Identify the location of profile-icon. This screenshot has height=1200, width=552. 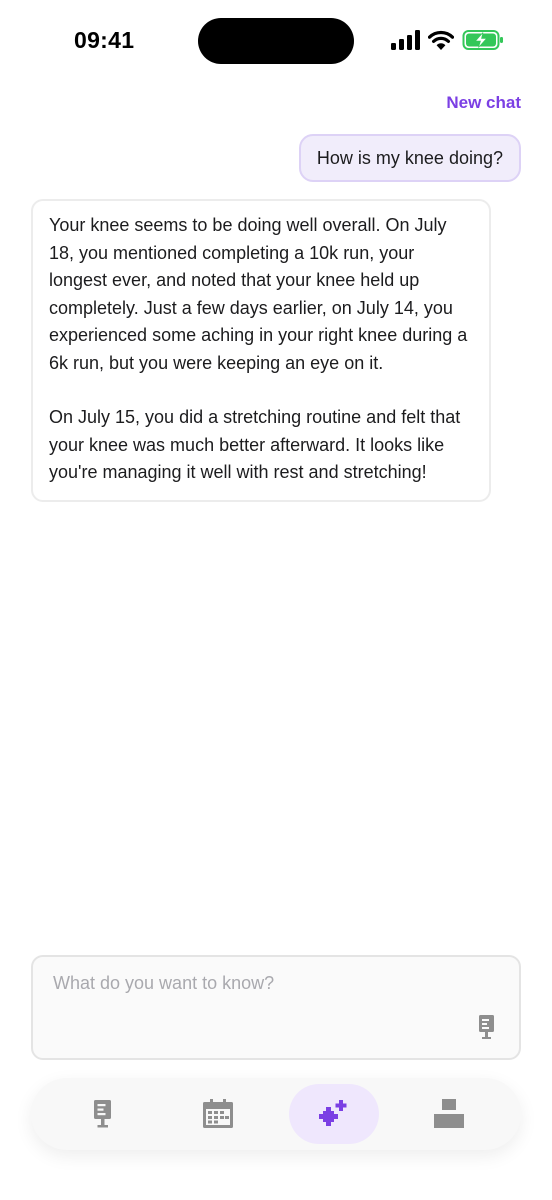
(449, 1113).